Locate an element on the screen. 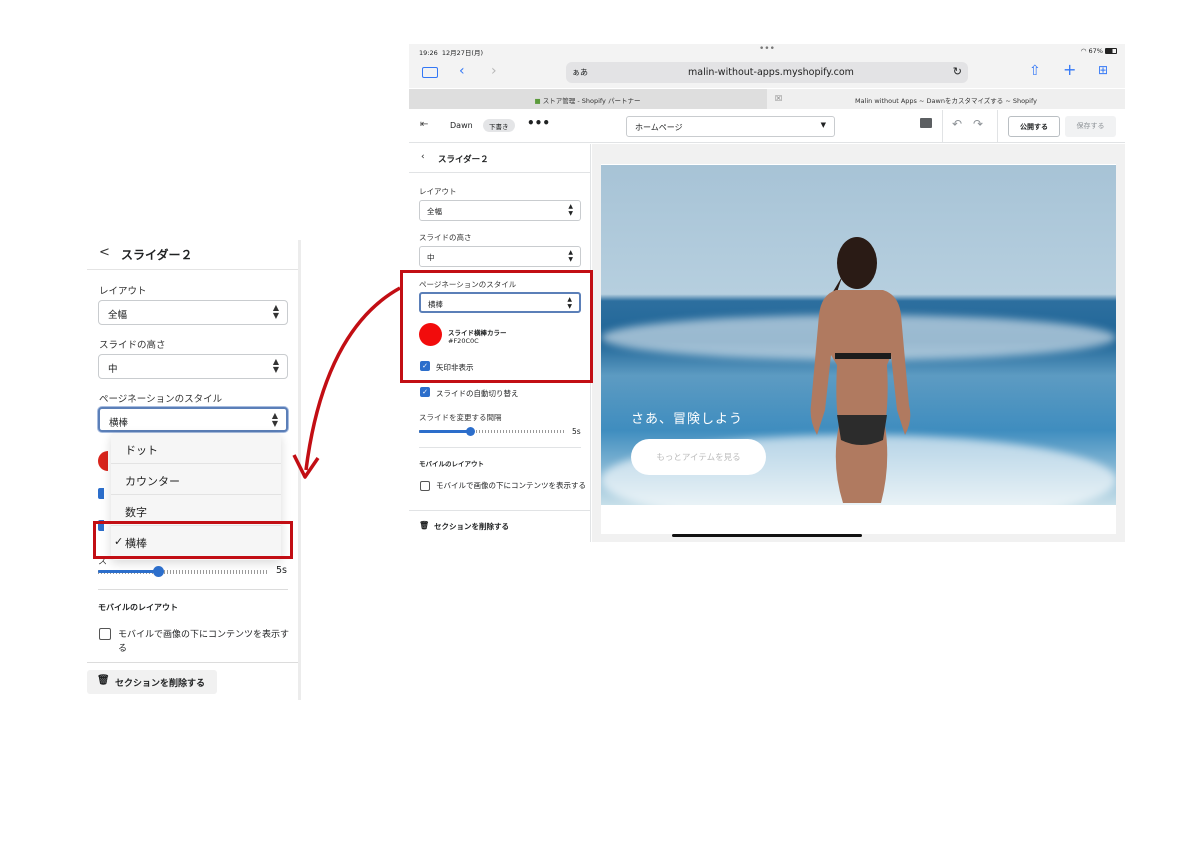 This screenshot has width=1200, height=848. highlight-box-pagination-settings is located at coordinates (496, 326).